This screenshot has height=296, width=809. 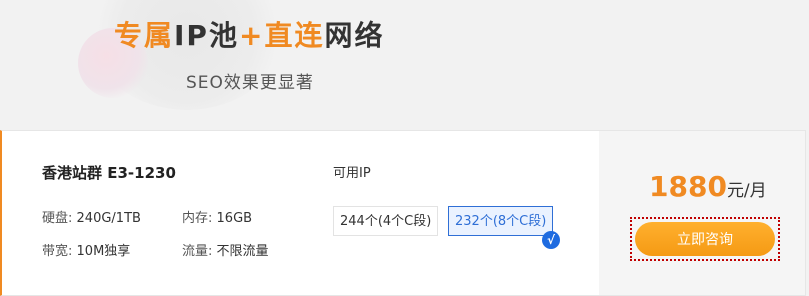 I want to click on banner-title-part4: 网络, so click(x=354, y=35).